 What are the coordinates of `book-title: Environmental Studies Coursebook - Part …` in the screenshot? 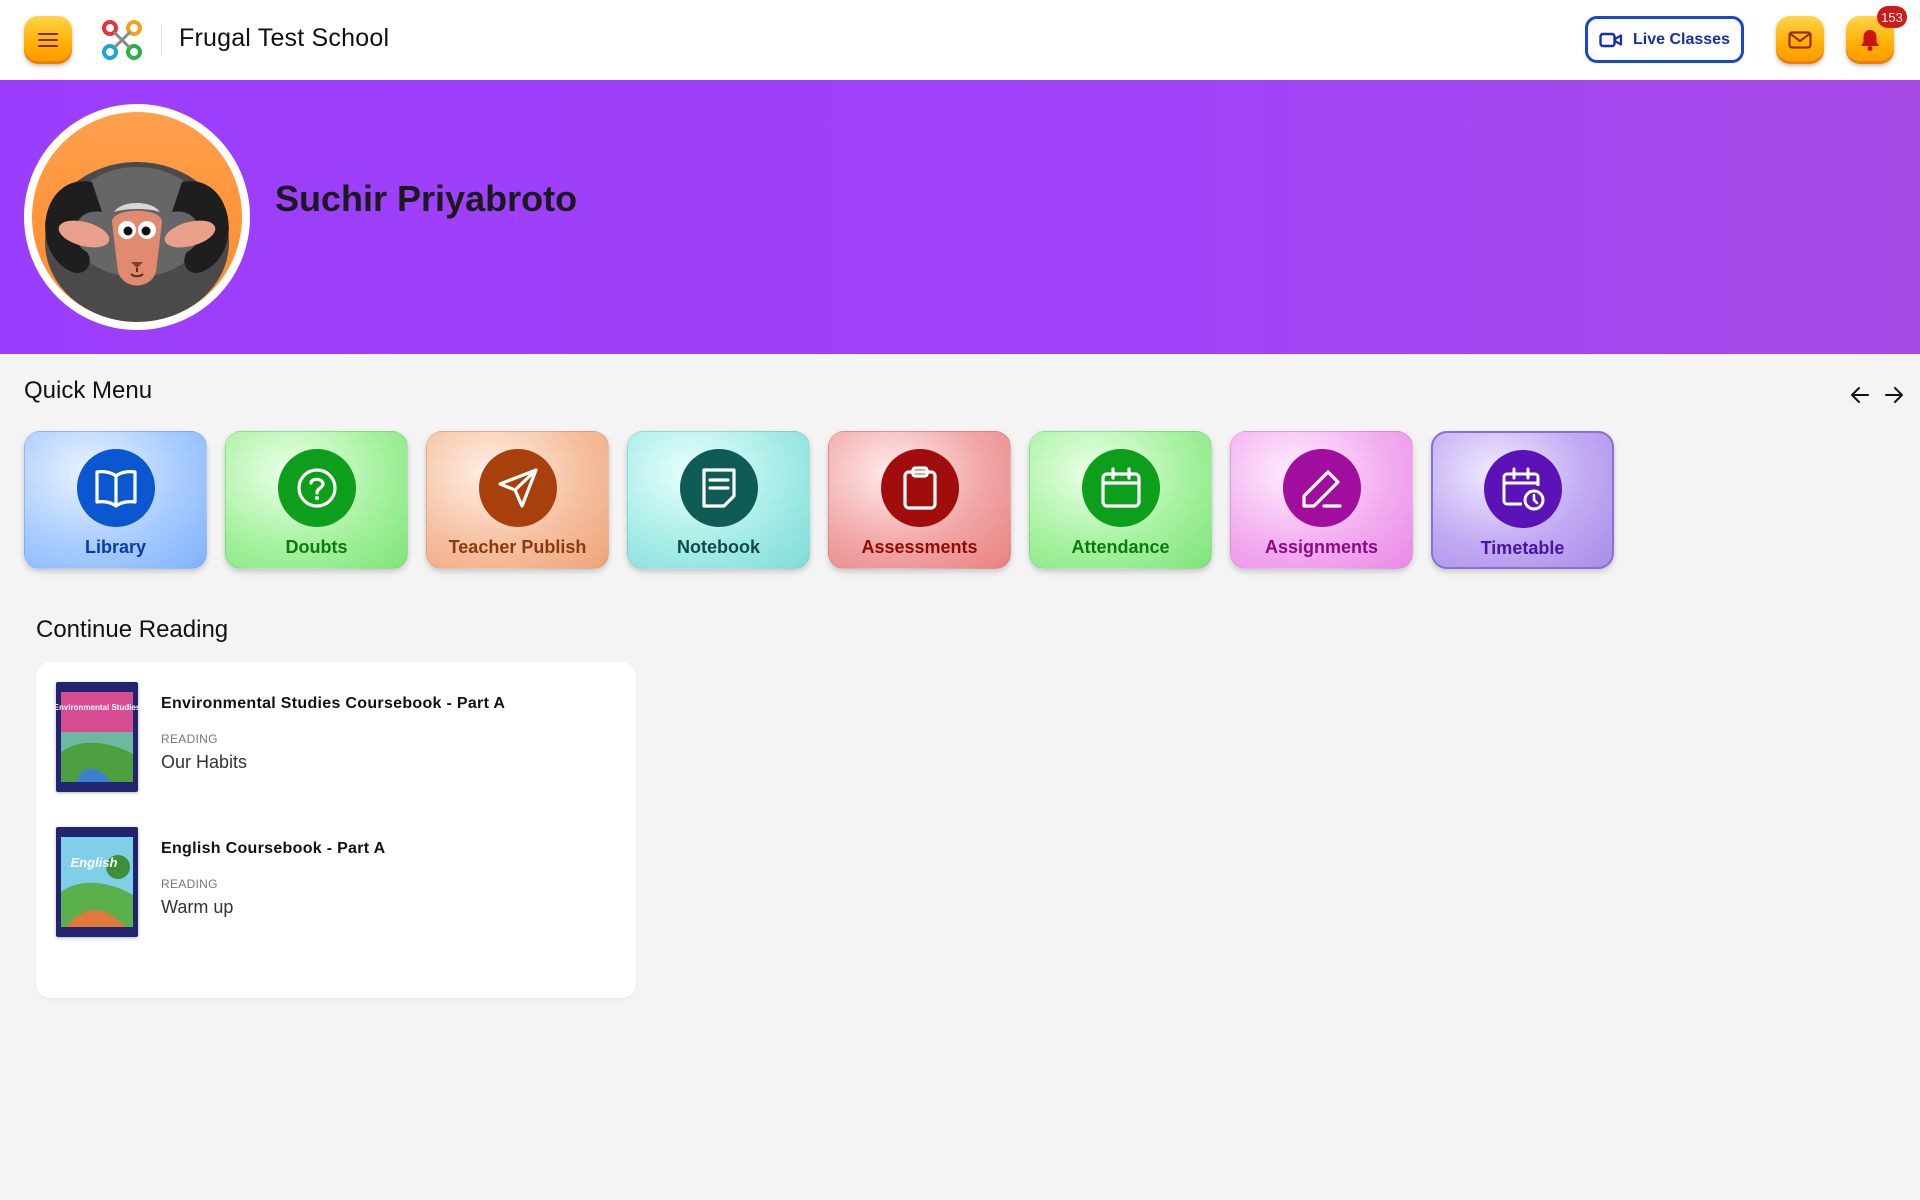 It's located at (333, 703).